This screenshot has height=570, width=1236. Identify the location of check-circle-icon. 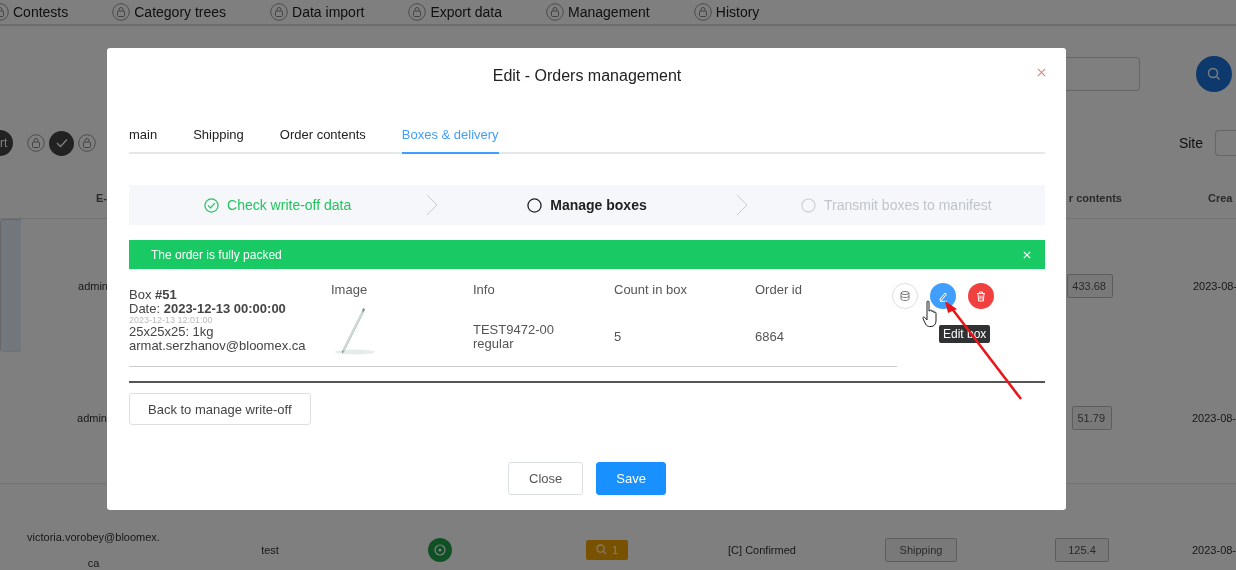
(212, 205).